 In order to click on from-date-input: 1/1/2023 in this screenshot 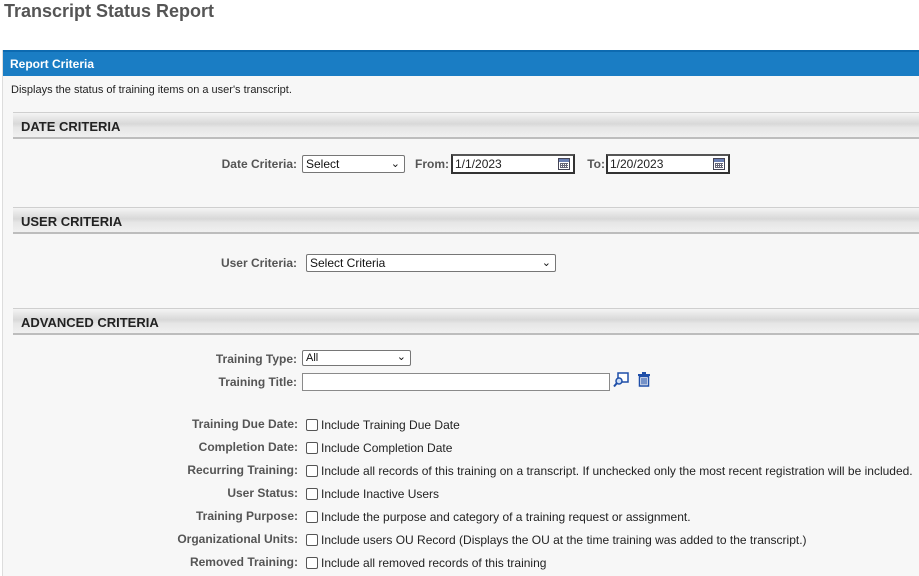, I will do `click(513, 164)`.